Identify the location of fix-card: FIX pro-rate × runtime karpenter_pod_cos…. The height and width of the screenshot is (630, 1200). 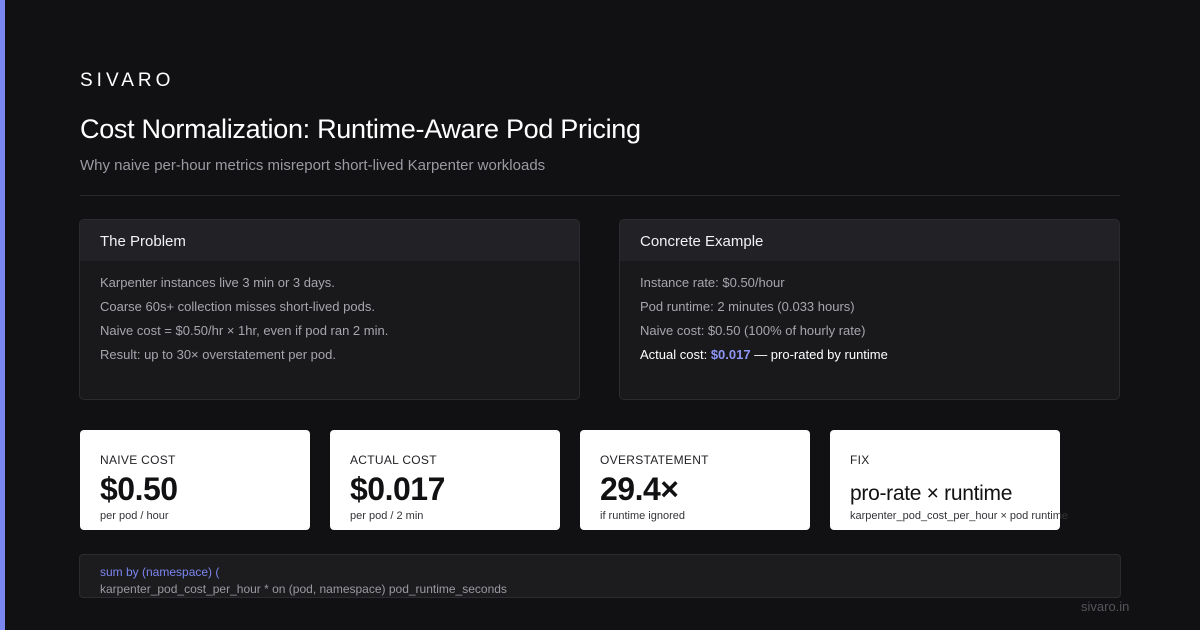
(949, 480).